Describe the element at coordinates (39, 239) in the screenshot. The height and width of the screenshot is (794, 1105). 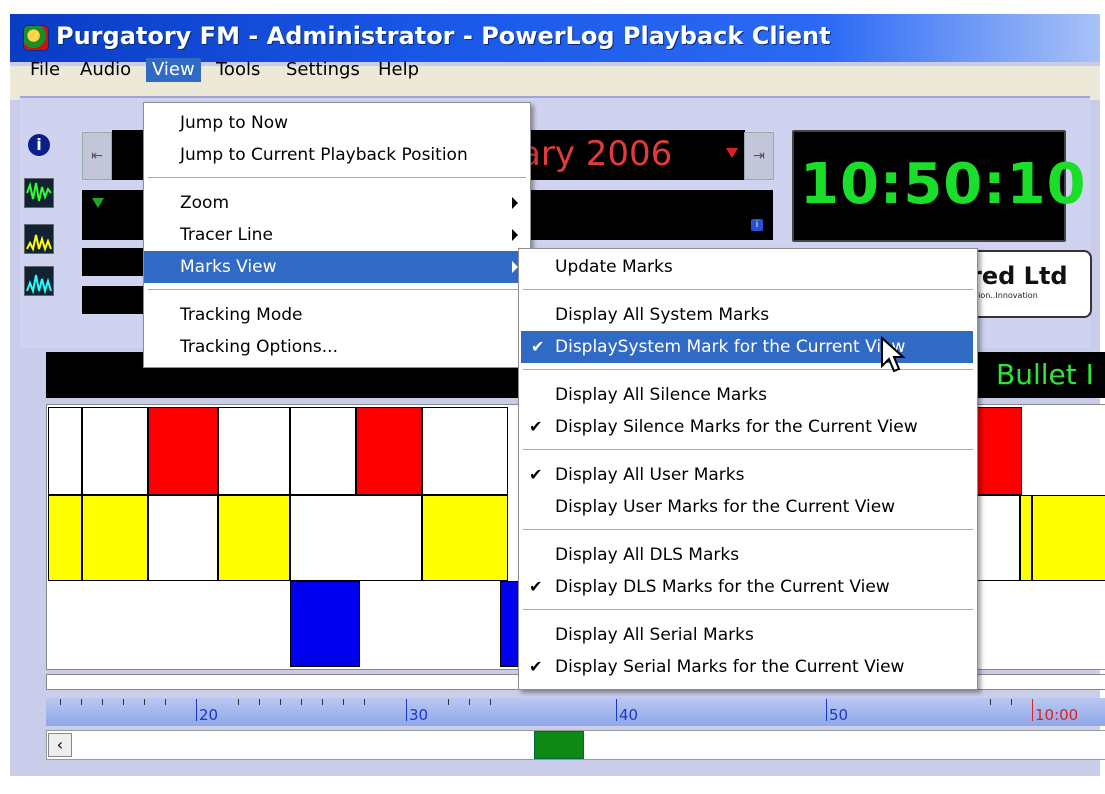
I see `waveform-yellow-icon` at that location.